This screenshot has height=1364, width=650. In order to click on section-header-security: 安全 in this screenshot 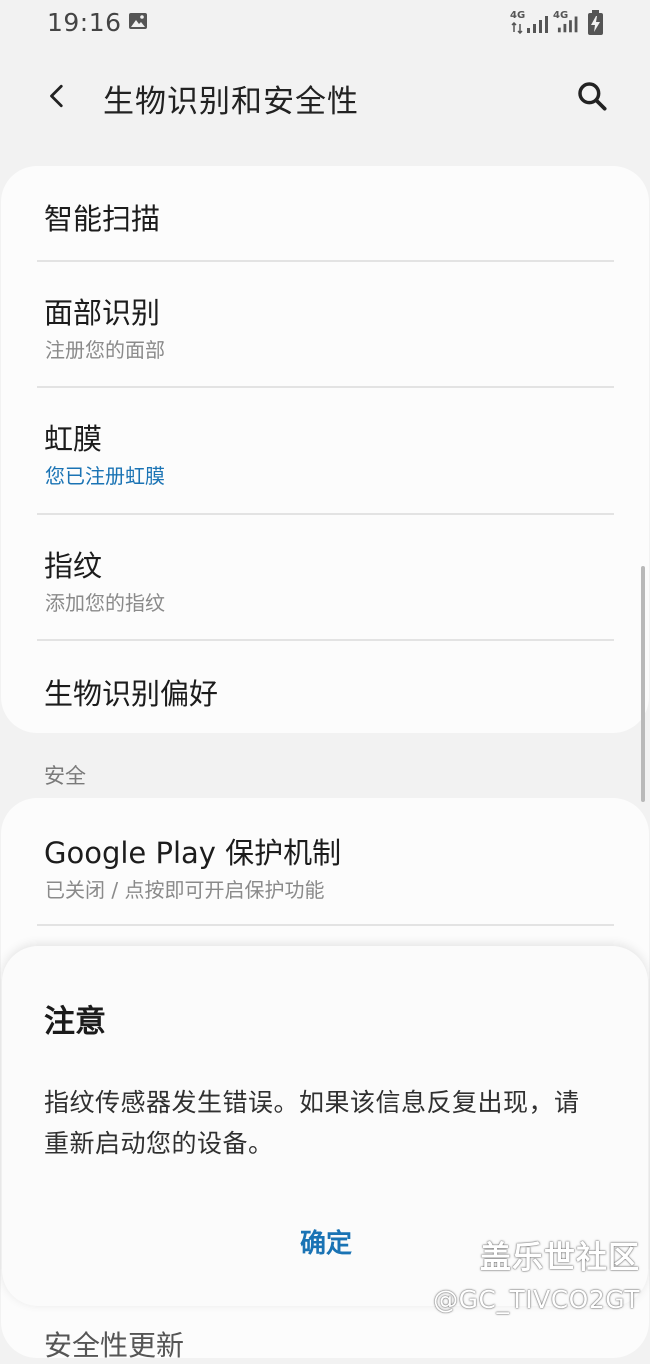, I will do `click(65, 776)`.